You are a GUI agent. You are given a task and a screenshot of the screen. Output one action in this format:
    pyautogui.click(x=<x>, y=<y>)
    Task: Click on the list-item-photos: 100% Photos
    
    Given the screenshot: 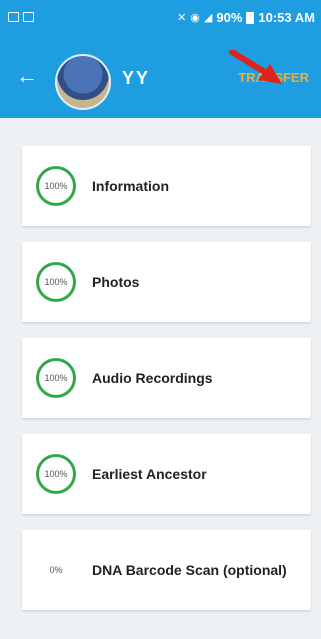 What is the action you would take?
    pyautogui.click(x=166, y=282)
    